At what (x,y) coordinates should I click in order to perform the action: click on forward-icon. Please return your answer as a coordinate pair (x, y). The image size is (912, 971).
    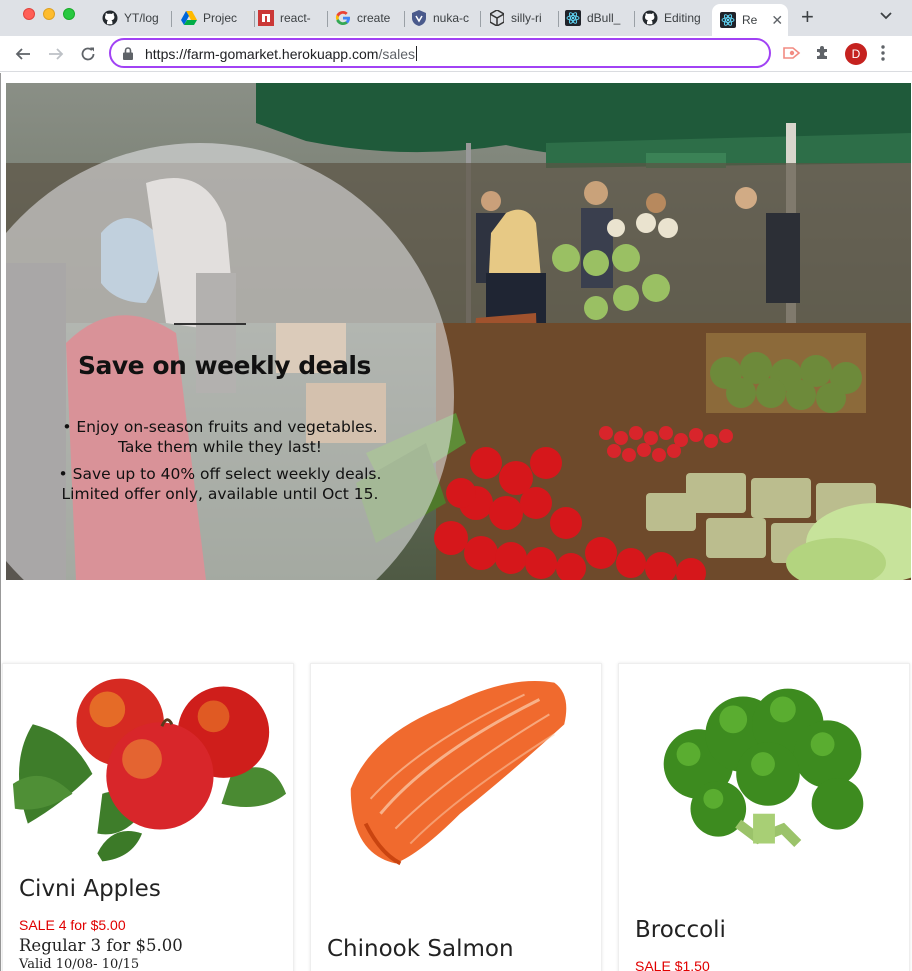
    Looking at the image, I should click on (56, 54).